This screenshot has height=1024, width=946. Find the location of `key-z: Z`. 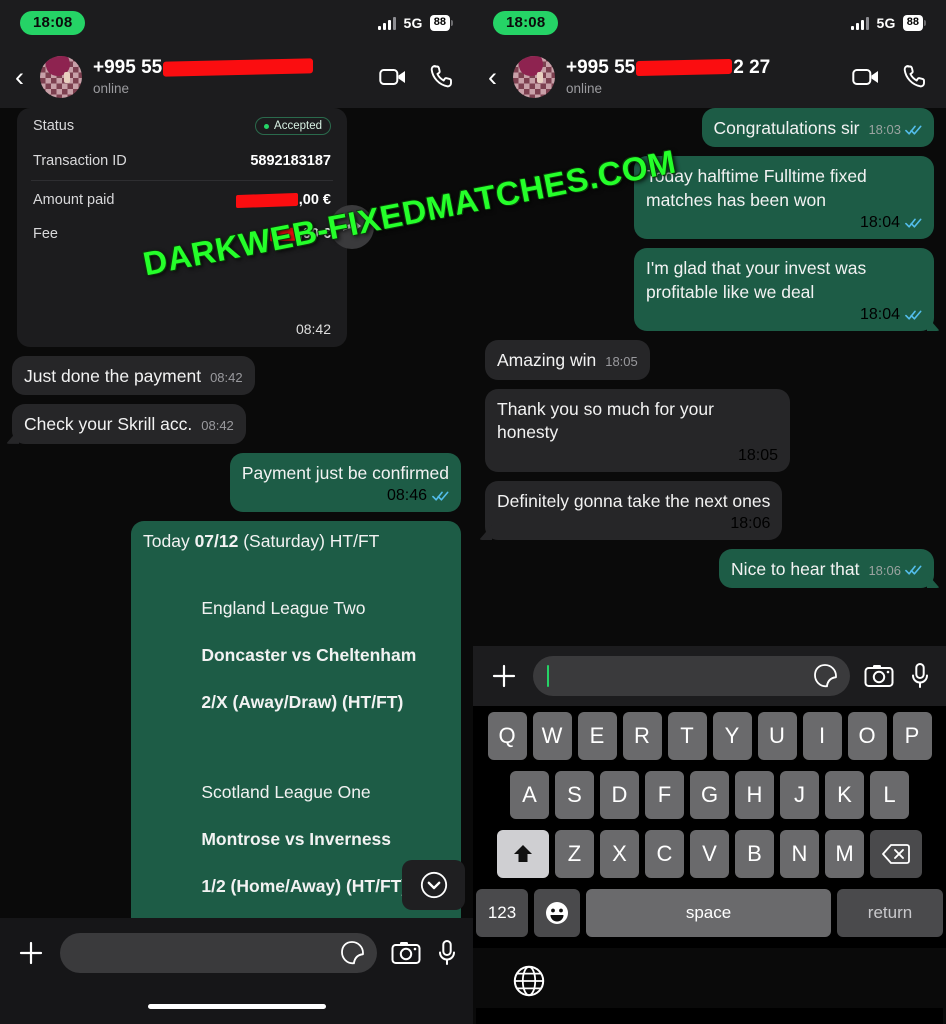

key-z: Z is located at coordinates (574, 854).